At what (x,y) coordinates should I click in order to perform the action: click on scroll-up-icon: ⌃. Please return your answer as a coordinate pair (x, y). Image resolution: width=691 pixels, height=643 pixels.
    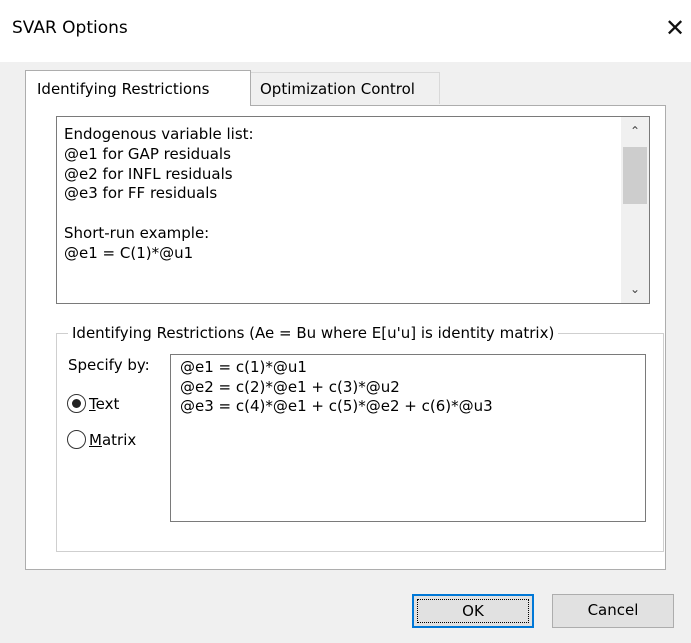
    Looking at the image, I should click on (635, 131).